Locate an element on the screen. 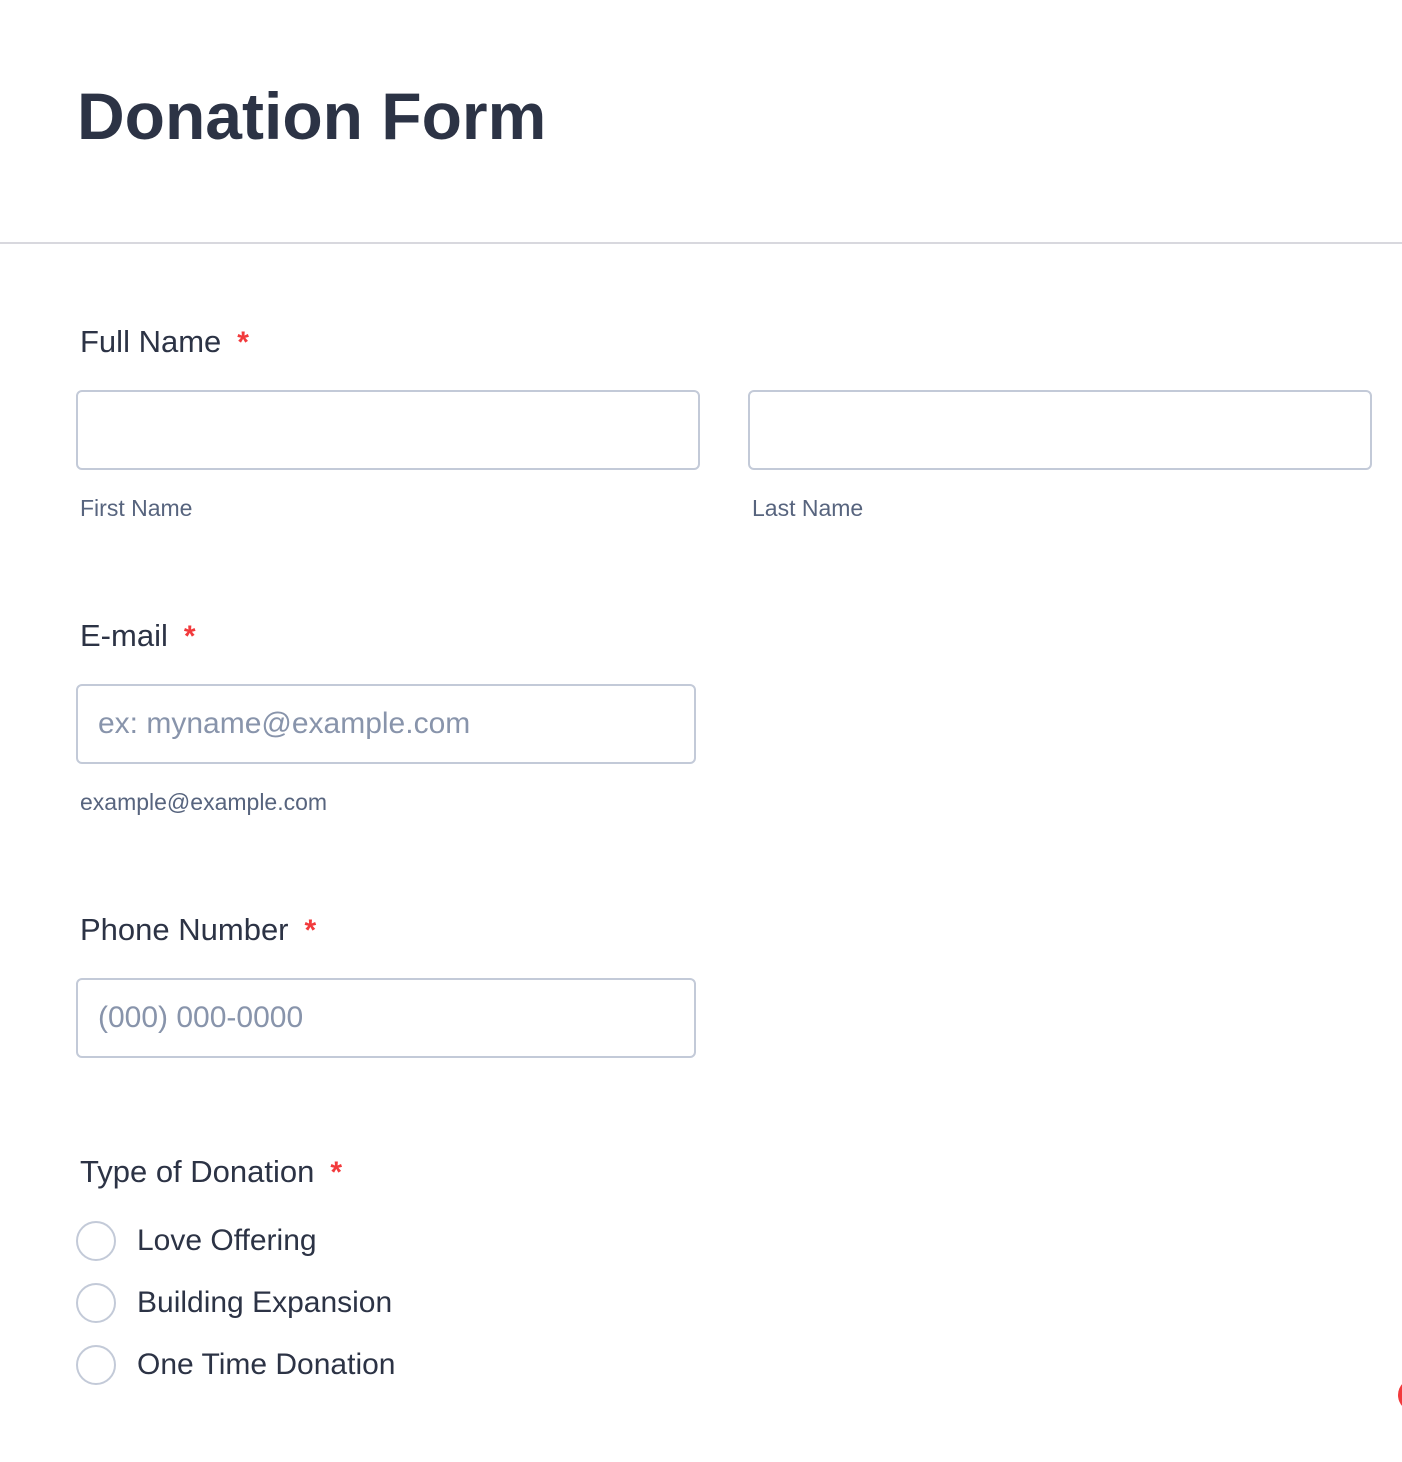 The image size is (1402, 1462). first-name-input is located at coordinates (388, 430).